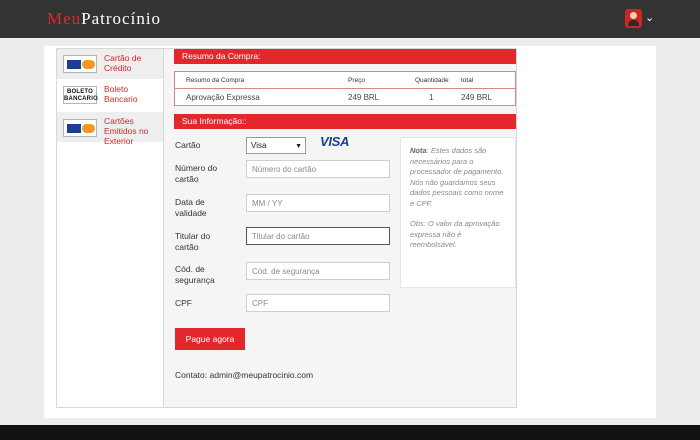 The width and height of the screenshot is (700, 440). I want to click on column-header: total, so click(467, 80).